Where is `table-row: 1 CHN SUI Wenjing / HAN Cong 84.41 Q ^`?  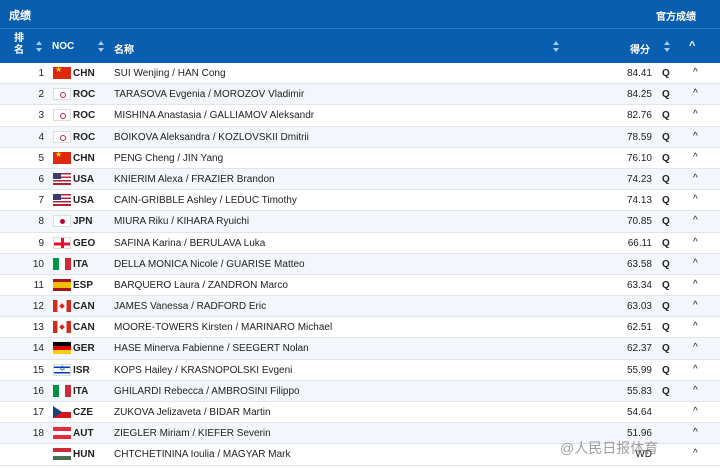
table-row: 1 CHN SUI Wenjing / HAN Cong 84.41 Q ^ is located at coordinates (360, 74).